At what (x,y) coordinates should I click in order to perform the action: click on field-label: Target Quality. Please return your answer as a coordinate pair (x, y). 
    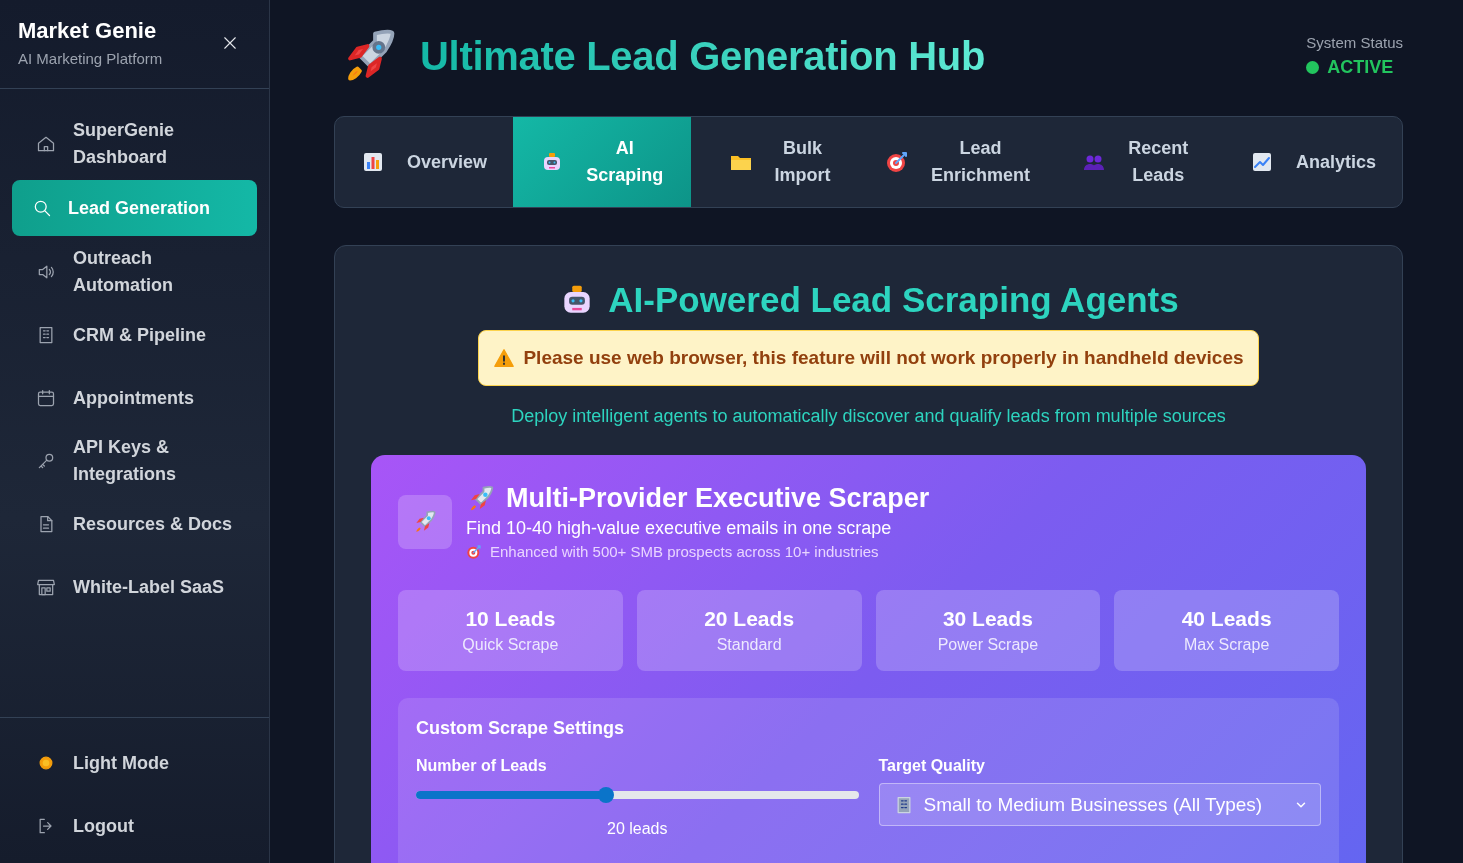
    Looking at the image, I should click on (932, 766).